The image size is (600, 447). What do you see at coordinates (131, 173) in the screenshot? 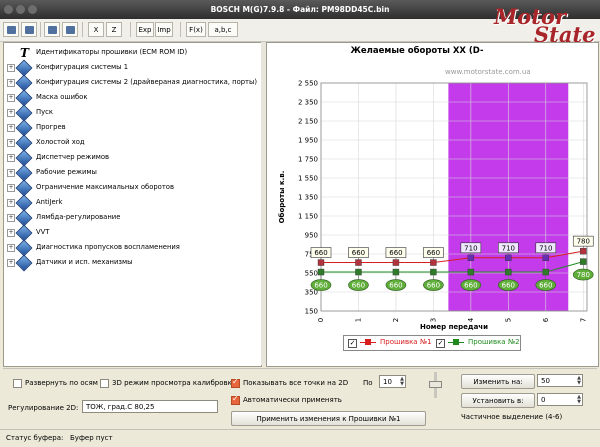
I see `tree-item: + Рабочие режимы` at bounding box center [131, 173].